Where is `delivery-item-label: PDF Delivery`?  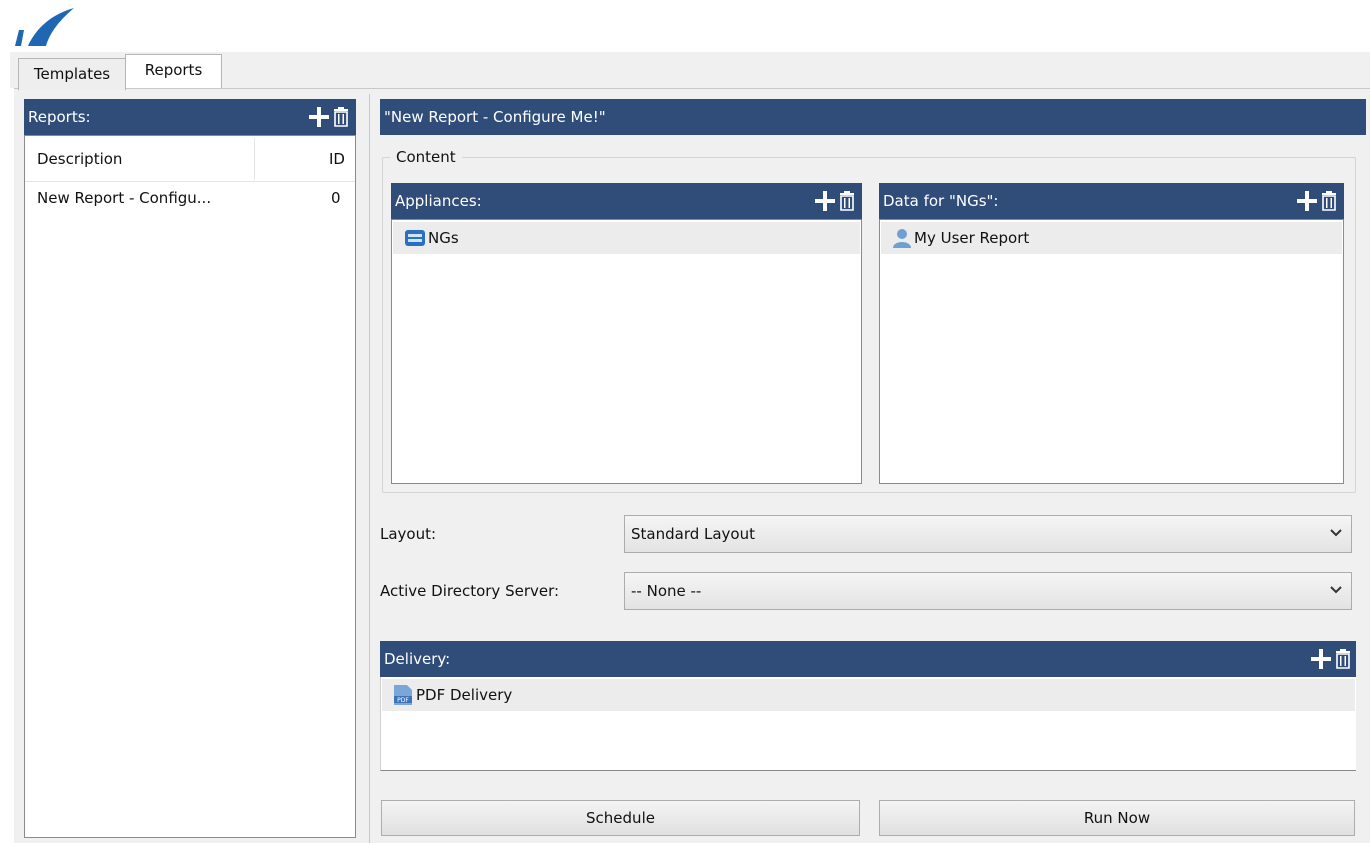 delivery-item-label: PDF Delivery is located at coordinates (464, 695).